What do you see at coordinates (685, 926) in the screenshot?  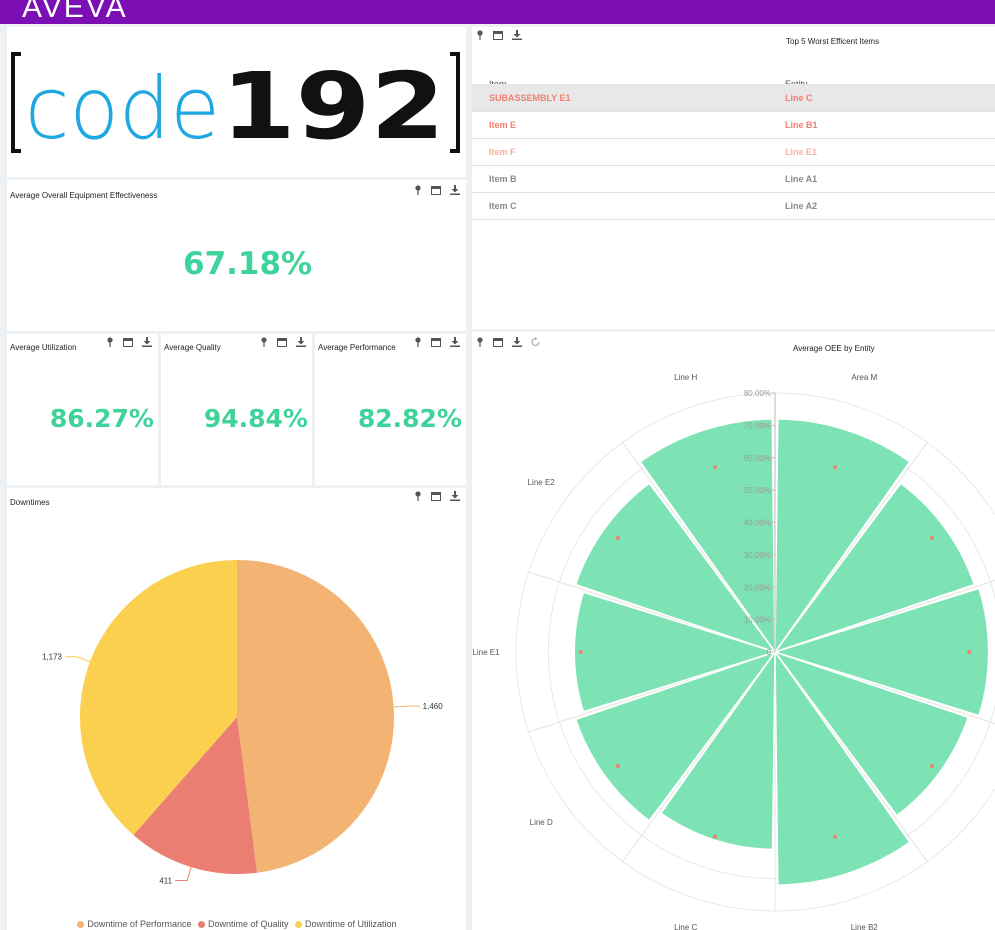 I see `polar-category-label: Line C` at bounding box center [685, 926].